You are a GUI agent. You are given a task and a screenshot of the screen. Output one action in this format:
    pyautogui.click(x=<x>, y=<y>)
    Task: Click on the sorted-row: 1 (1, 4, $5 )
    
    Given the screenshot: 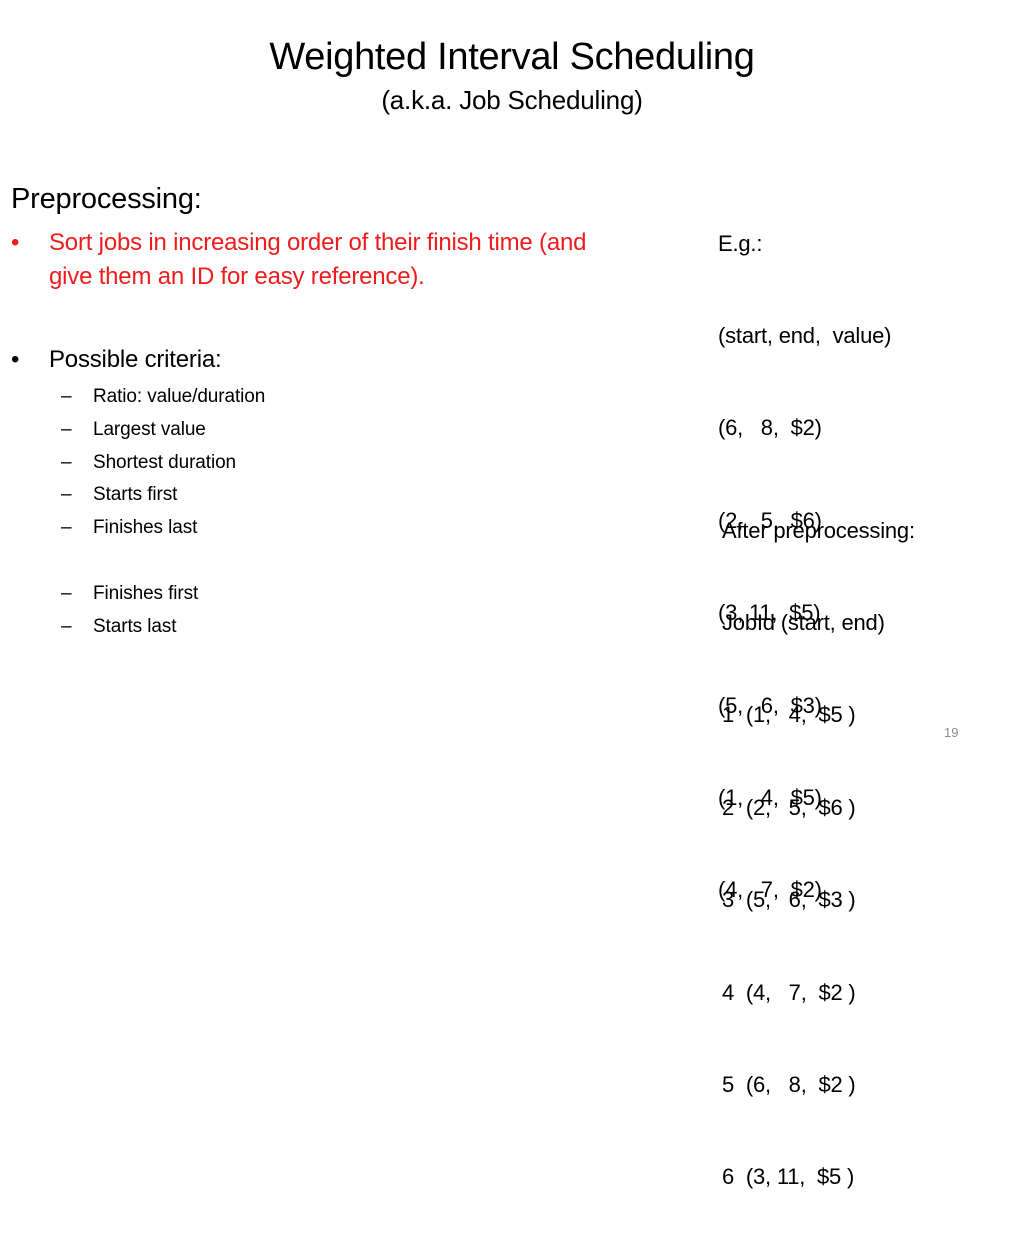 What is the action you would take?
    pyautogui.click(x=789, y=715)
    